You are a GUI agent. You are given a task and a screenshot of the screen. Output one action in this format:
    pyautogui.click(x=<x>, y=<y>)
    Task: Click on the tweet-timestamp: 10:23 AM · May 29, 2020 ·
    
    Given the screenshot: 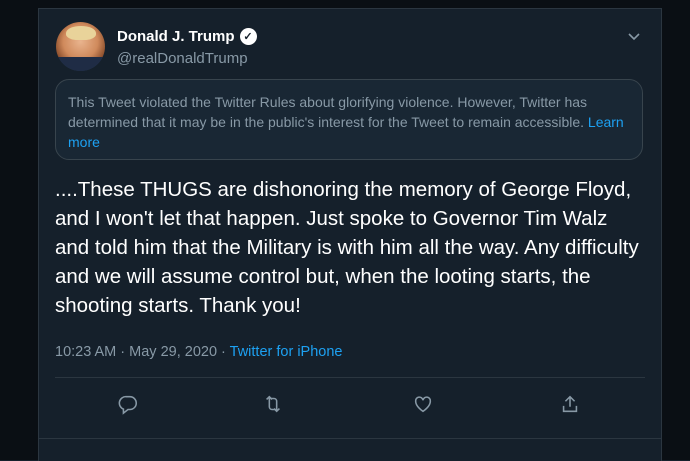 What is the action you would take?
    pyautogui.click(x=142, y=352)
    